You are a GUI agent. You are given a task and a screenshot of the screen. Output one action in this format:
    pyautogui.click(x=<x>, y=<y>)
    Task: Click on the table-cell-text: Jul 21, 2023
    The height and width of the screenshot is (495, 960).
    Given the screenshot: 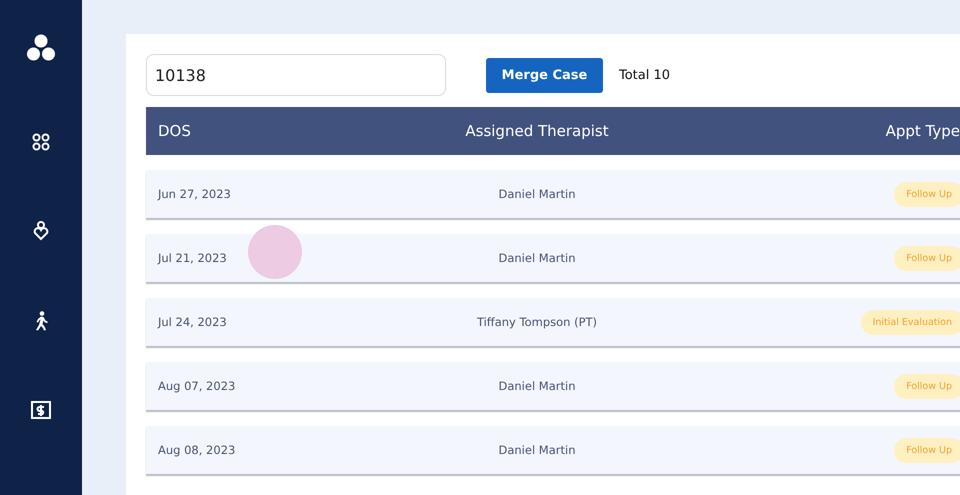 What is the action you would take?
    pyautogui.click(x=192, y=258)
    